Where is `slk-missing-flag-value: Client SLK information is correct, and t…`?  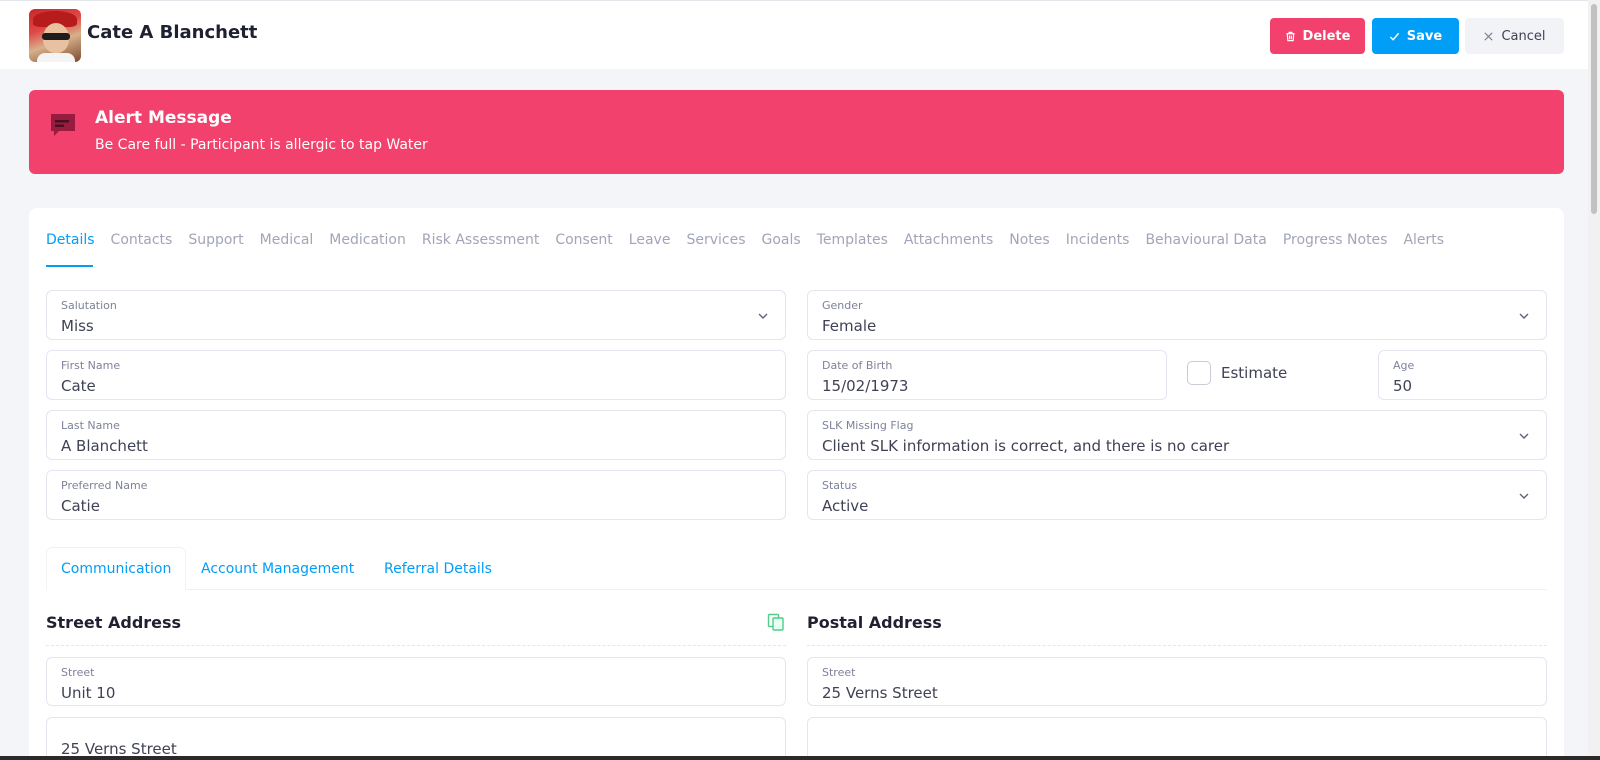
slk-missing-flag-value: Client SLK information is correct, and t… is located at coordinates (1026, 446).